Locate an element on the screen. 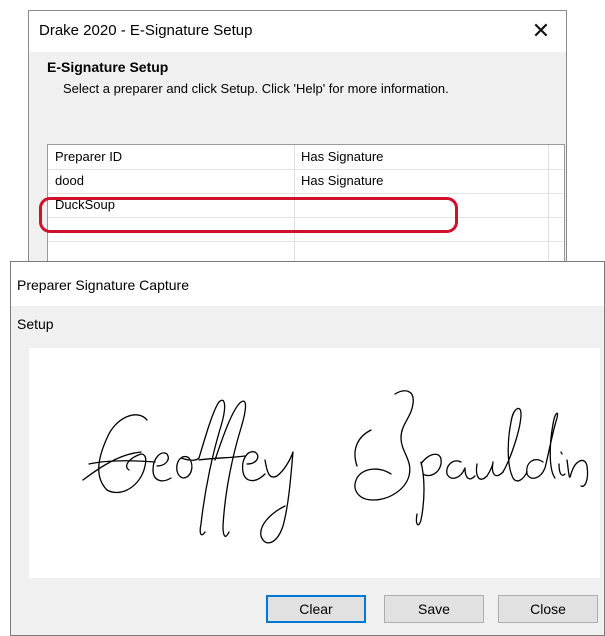 The image size is (605, 636). table-header-row: Preparer ID Has Signature is located at coordinates (306, 157).